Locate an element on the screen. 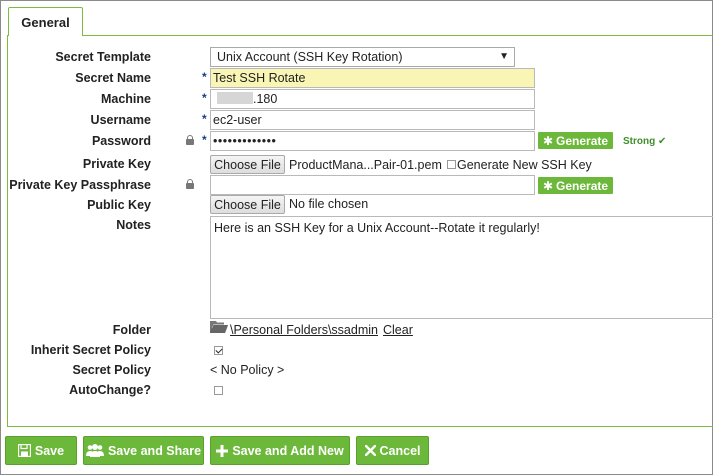 This screenshot has height=475, width=713. plus-icon is located at coordinates (222, 450).